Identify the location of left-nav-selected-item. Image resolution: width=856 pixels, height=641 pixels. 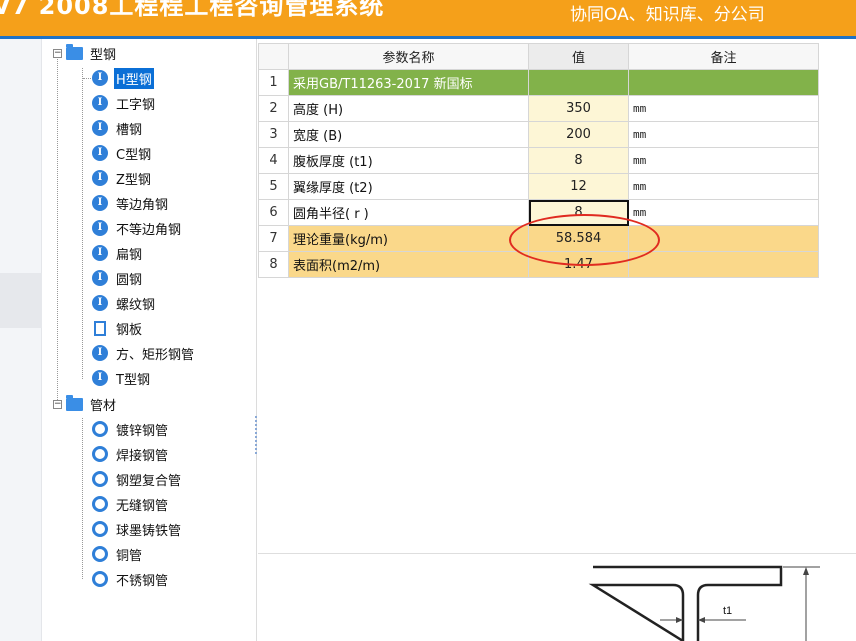
(21, 300).